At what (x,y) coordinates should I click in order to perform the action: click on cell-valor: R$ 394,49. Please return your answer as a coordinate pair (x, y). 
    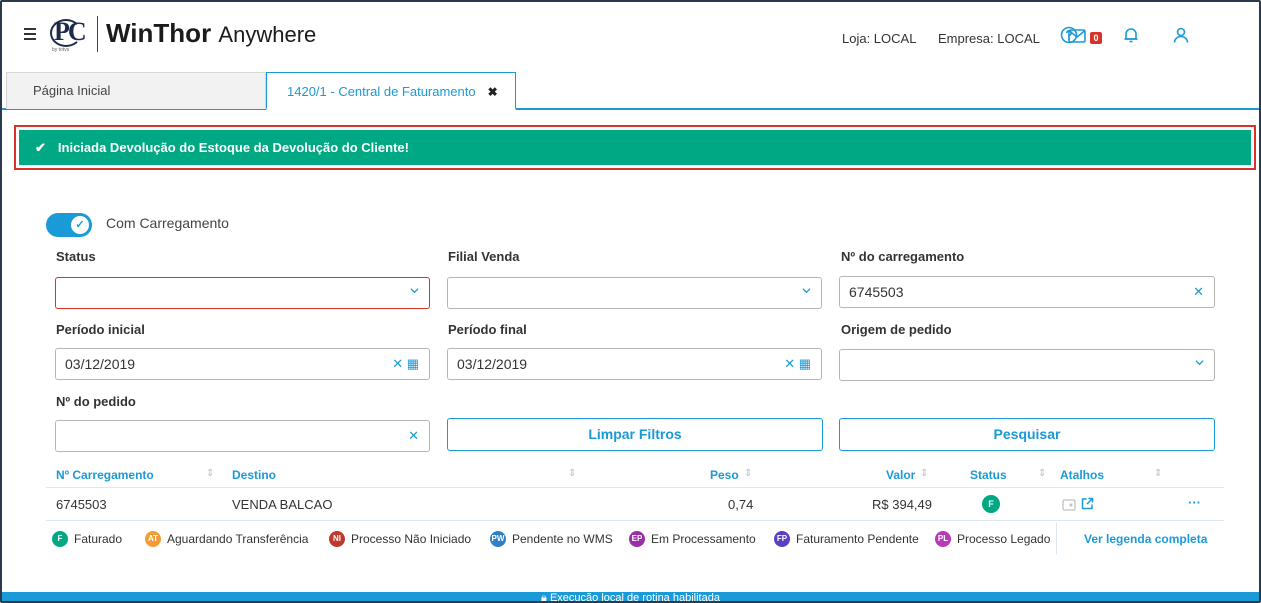
    Looking at the image, I should click on (902, 504).